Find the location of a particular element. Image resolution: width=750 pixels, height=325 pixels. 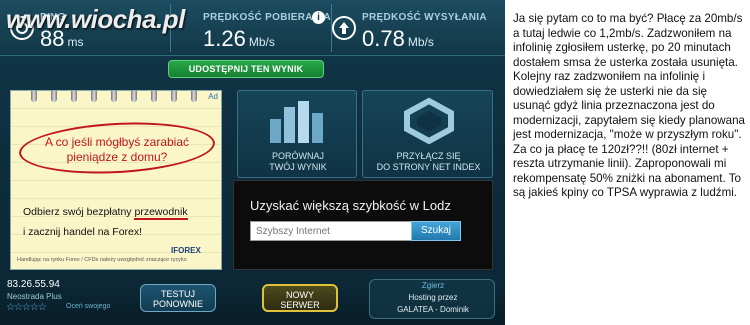

compare-label-line2: TWÓJ WYNIK is located at coordinates (298, 167).